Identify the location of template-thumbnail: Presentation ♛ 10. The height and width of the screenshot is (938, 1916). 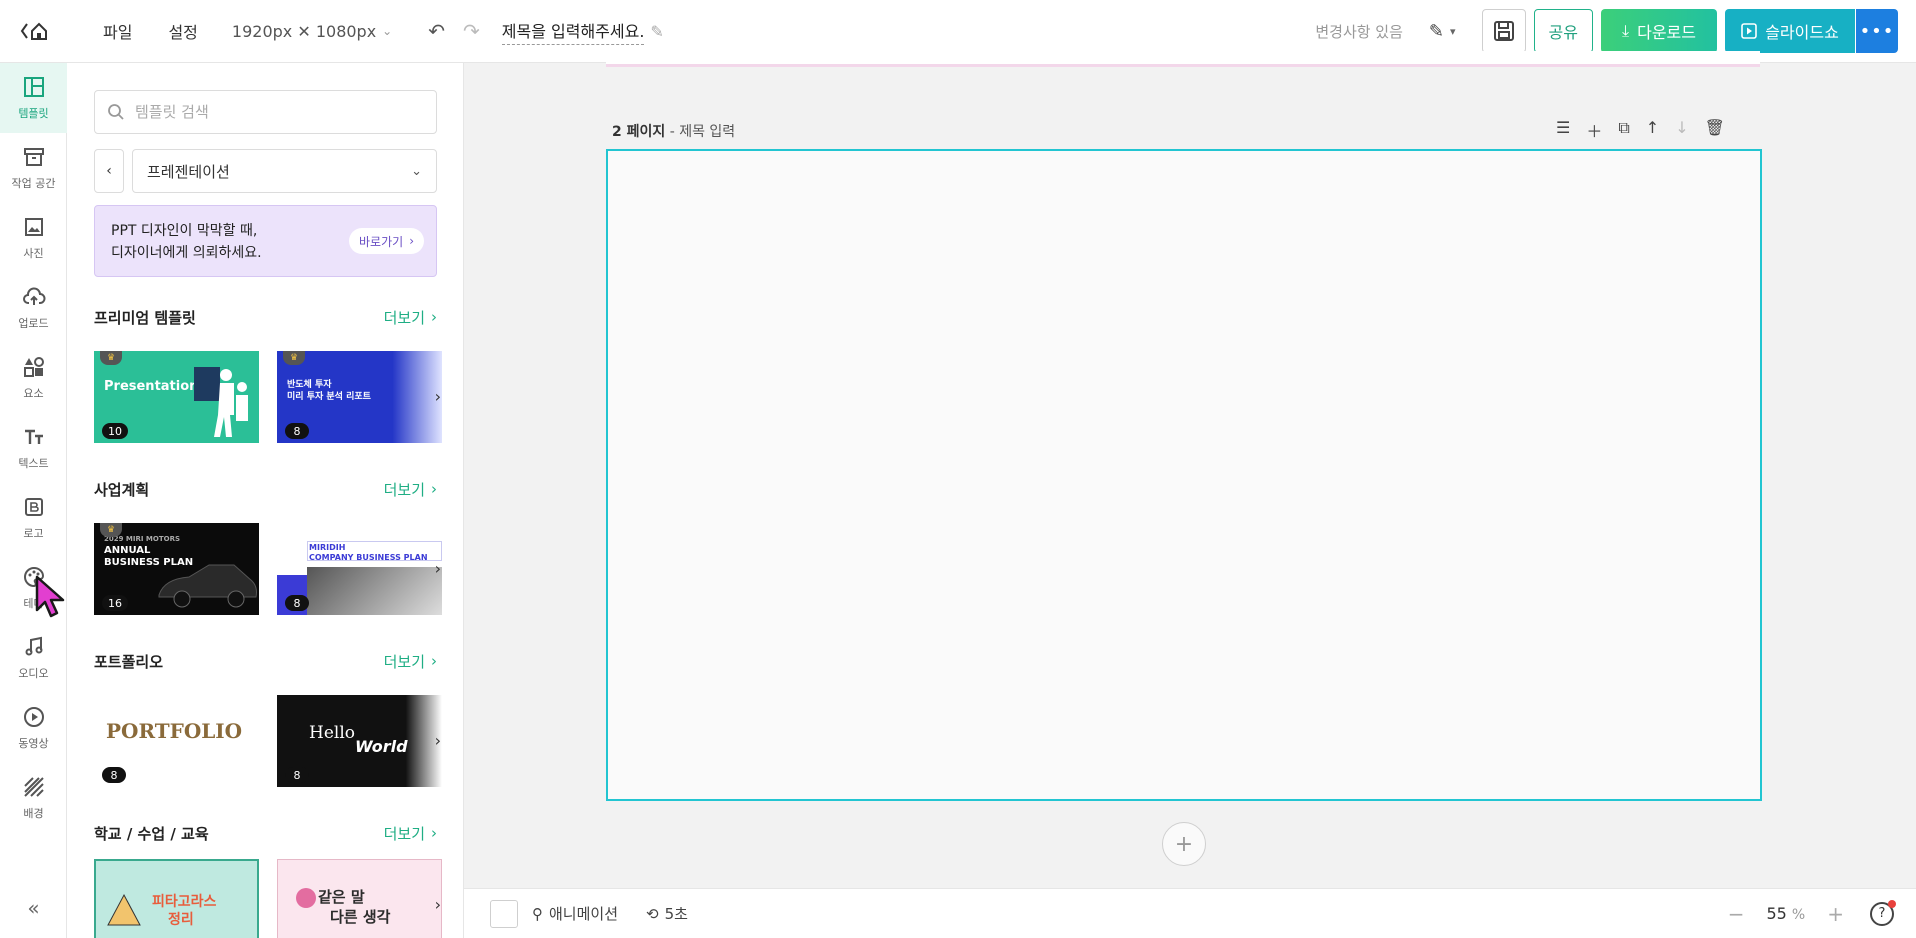
(176, 397).